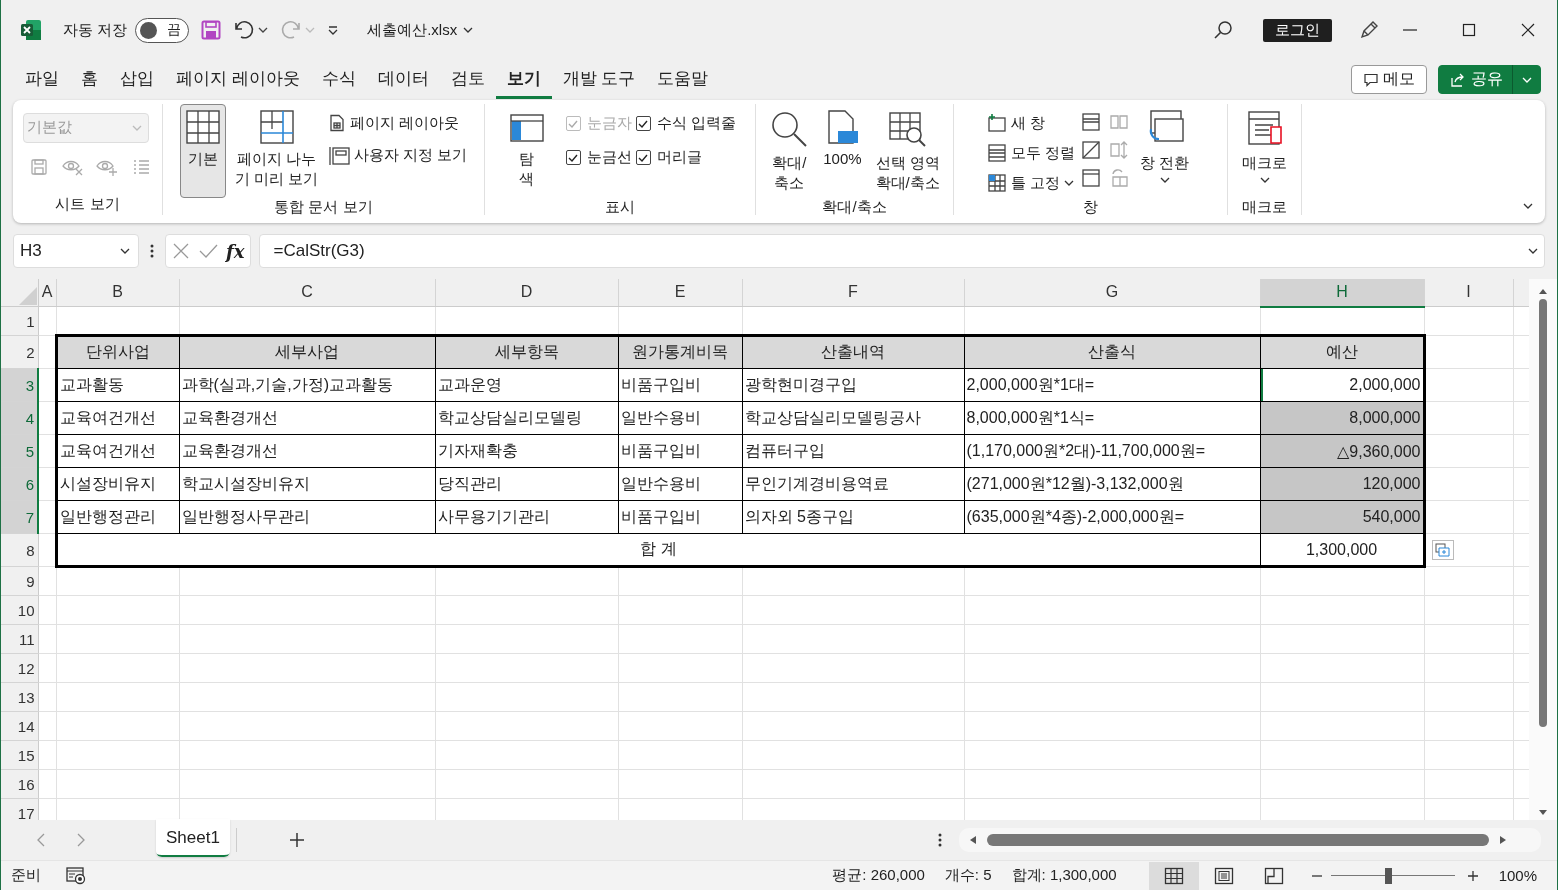 The image size is (1558, 890). I want to click on row-header: 2, so click(19, 352).